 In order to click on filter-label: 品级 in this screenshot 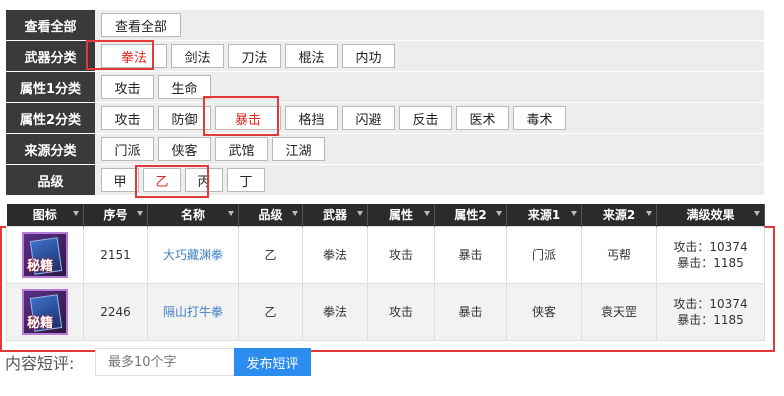, I will do `click(50, 180)`.